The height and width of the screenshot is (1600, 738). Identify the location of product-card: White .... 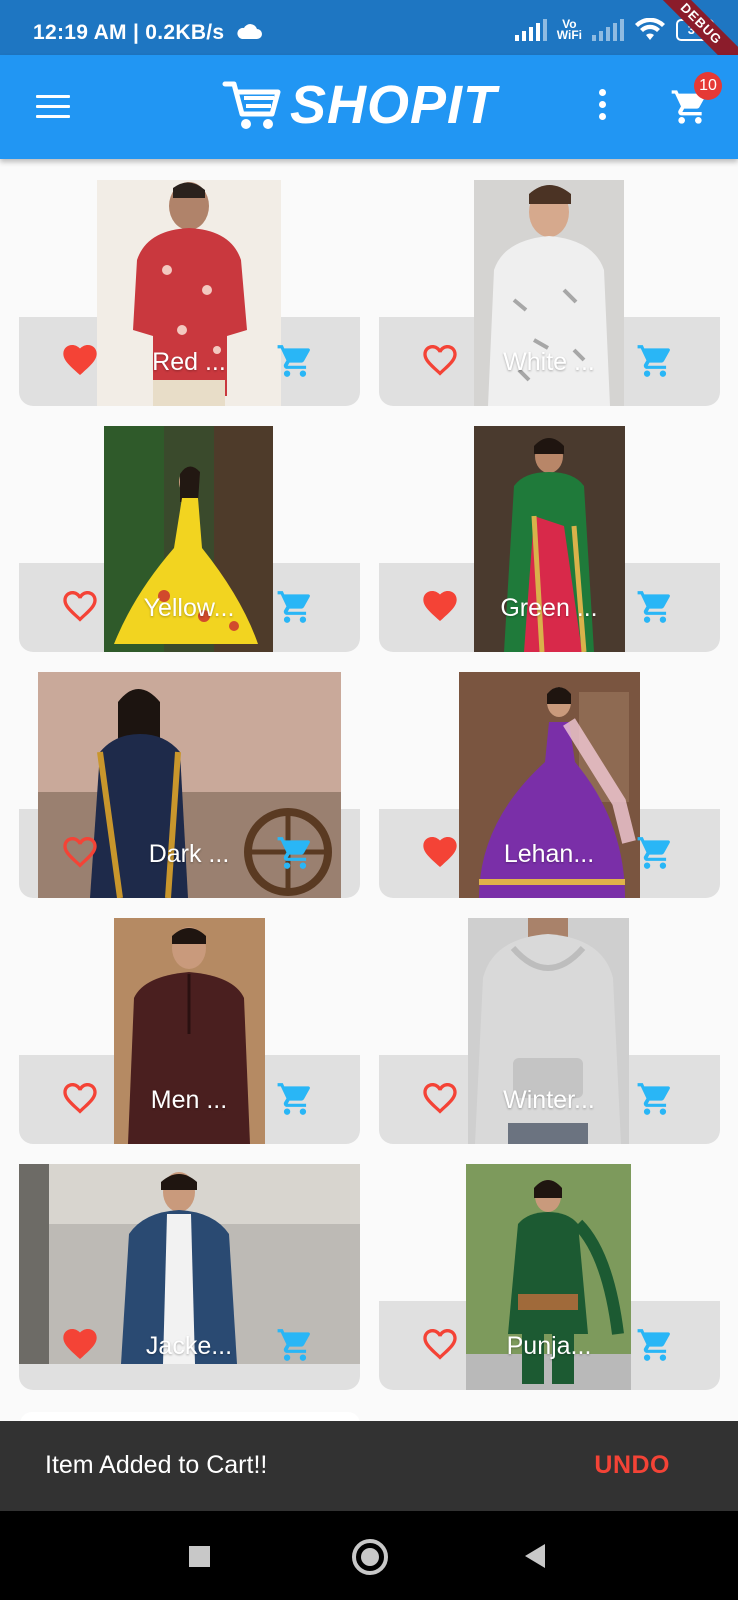
(549, 293).